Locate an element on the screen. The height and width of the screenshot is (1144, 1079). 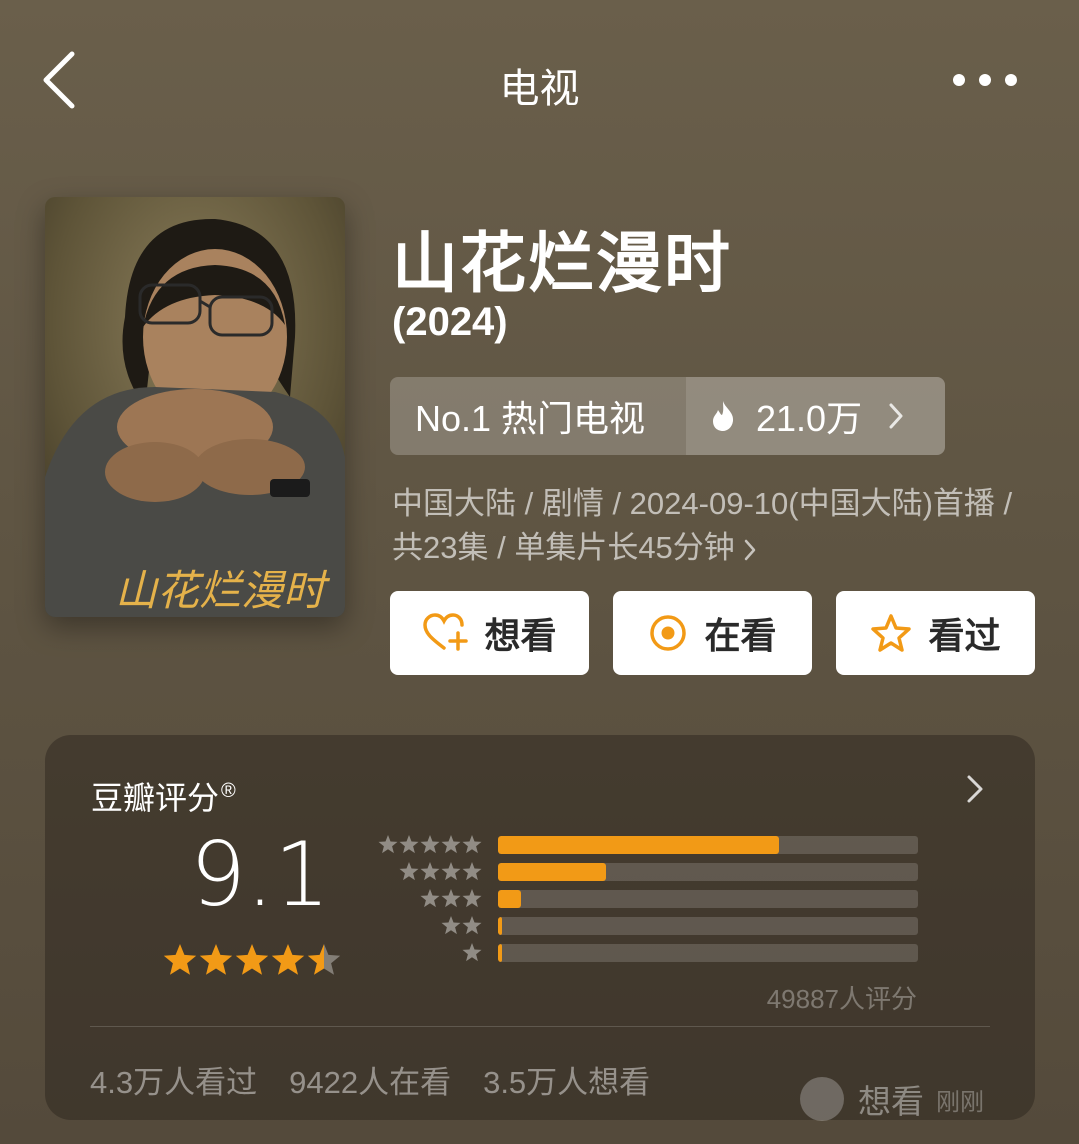
rating-count: 49887人评分 is located at coordinates (841, 999).